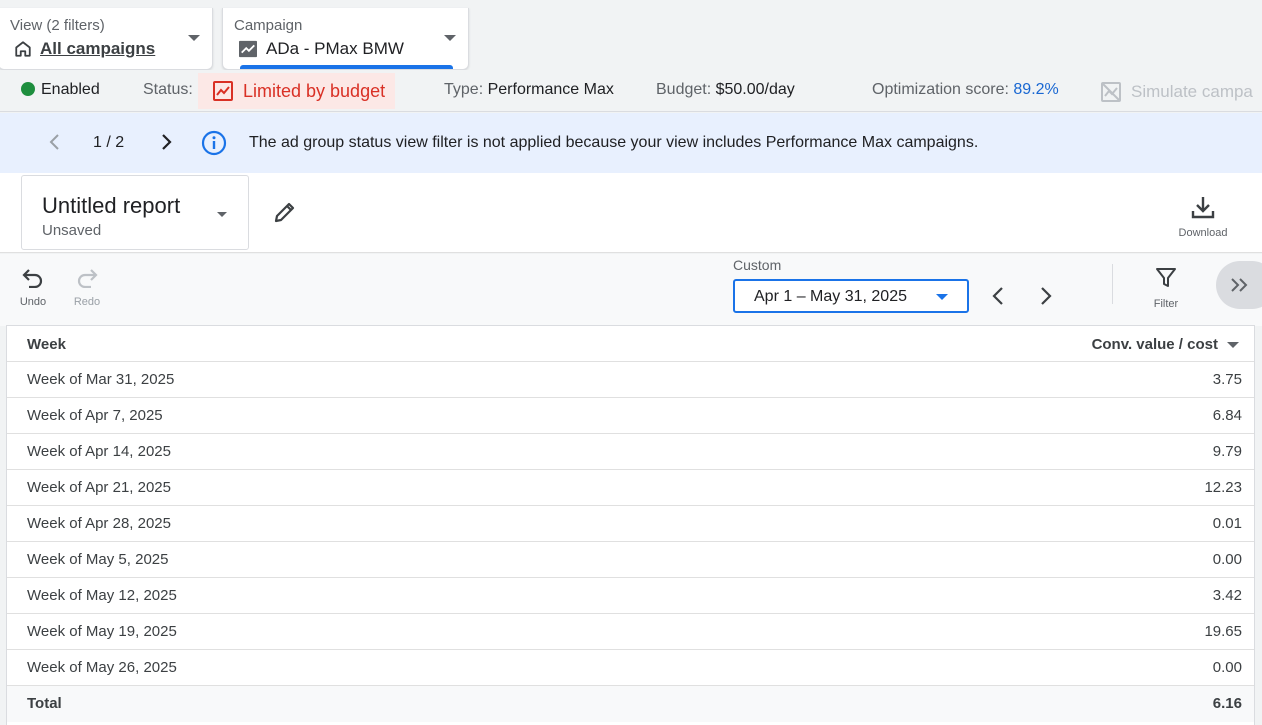 This screenshot has height=725, width=1262. Describe the element at coordinates (102, 631) in the screenshot. I see `week-cell: Week of May 19, 2025` at that location.